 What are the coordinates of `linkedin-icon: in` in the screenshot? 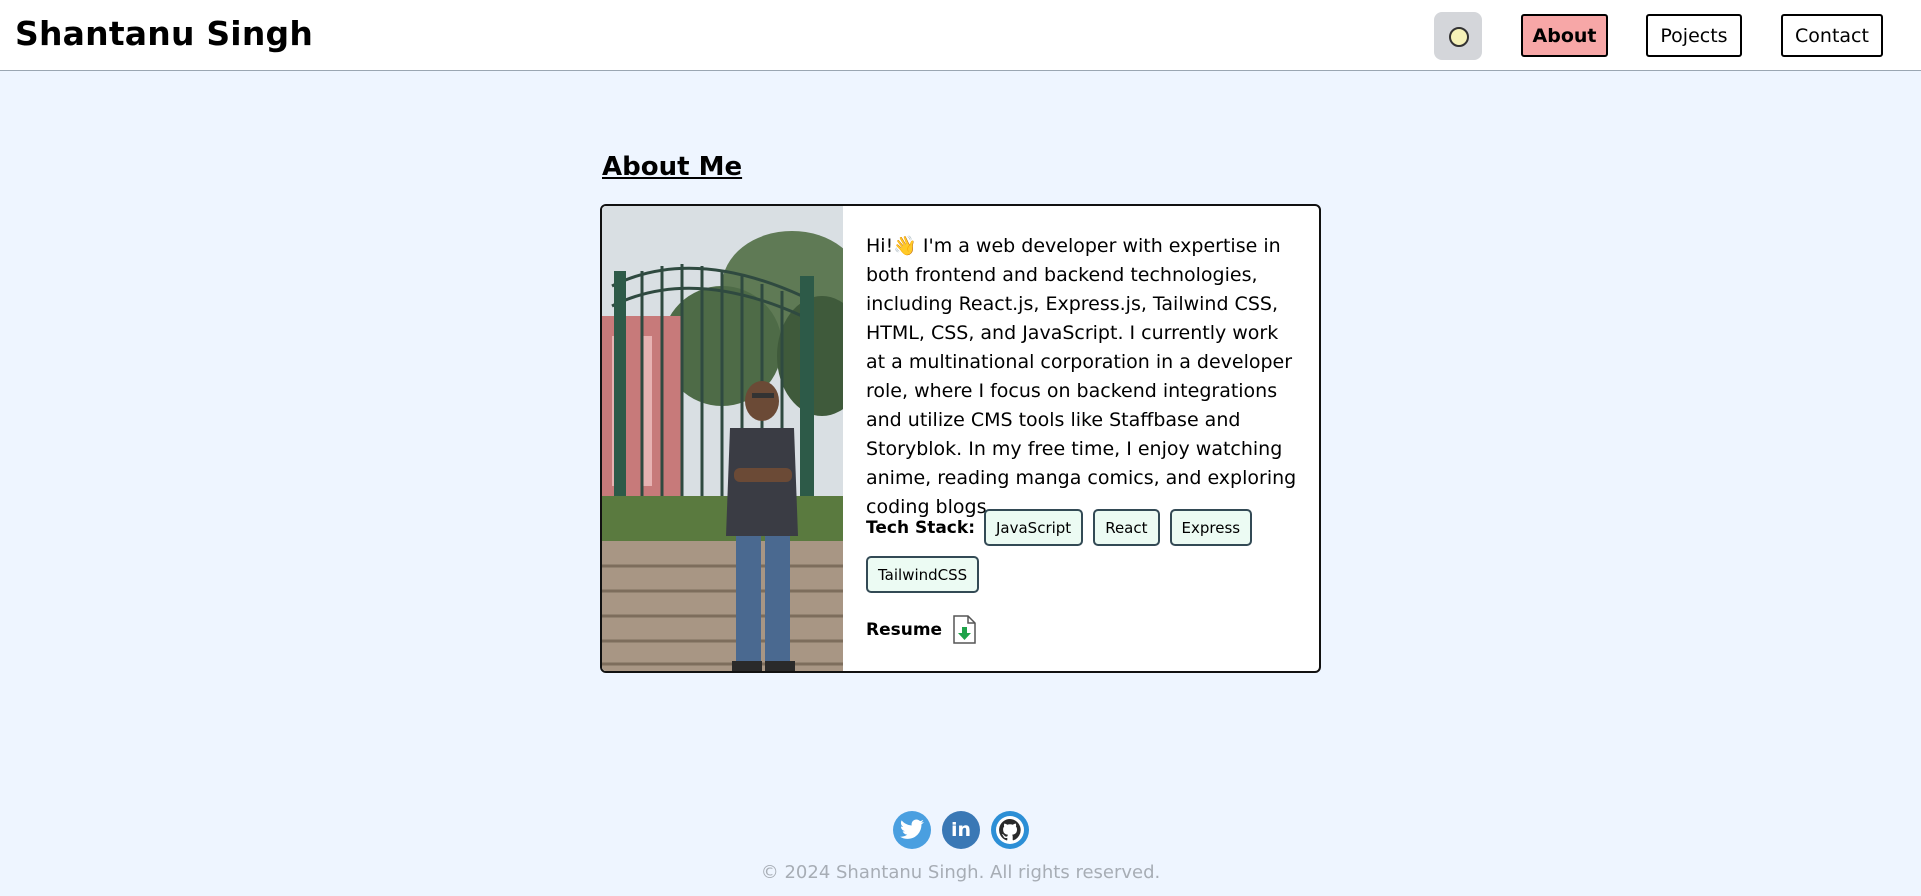 It's located at (961, 830).